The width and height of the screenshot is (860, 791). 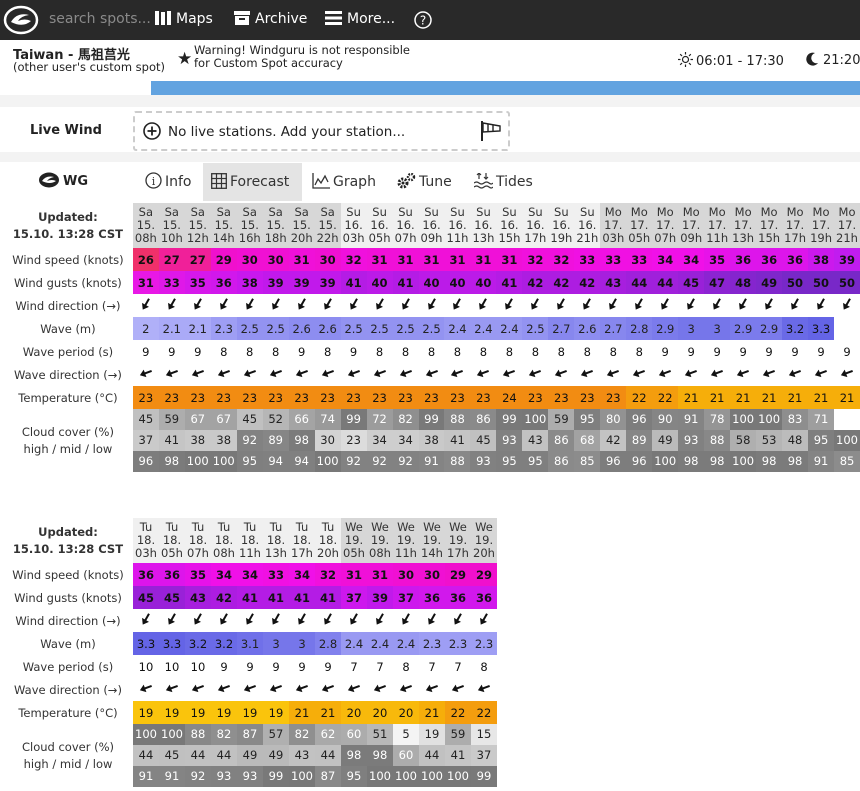 I want to click on tab-tides: Tides, so click(x=503, y=182).